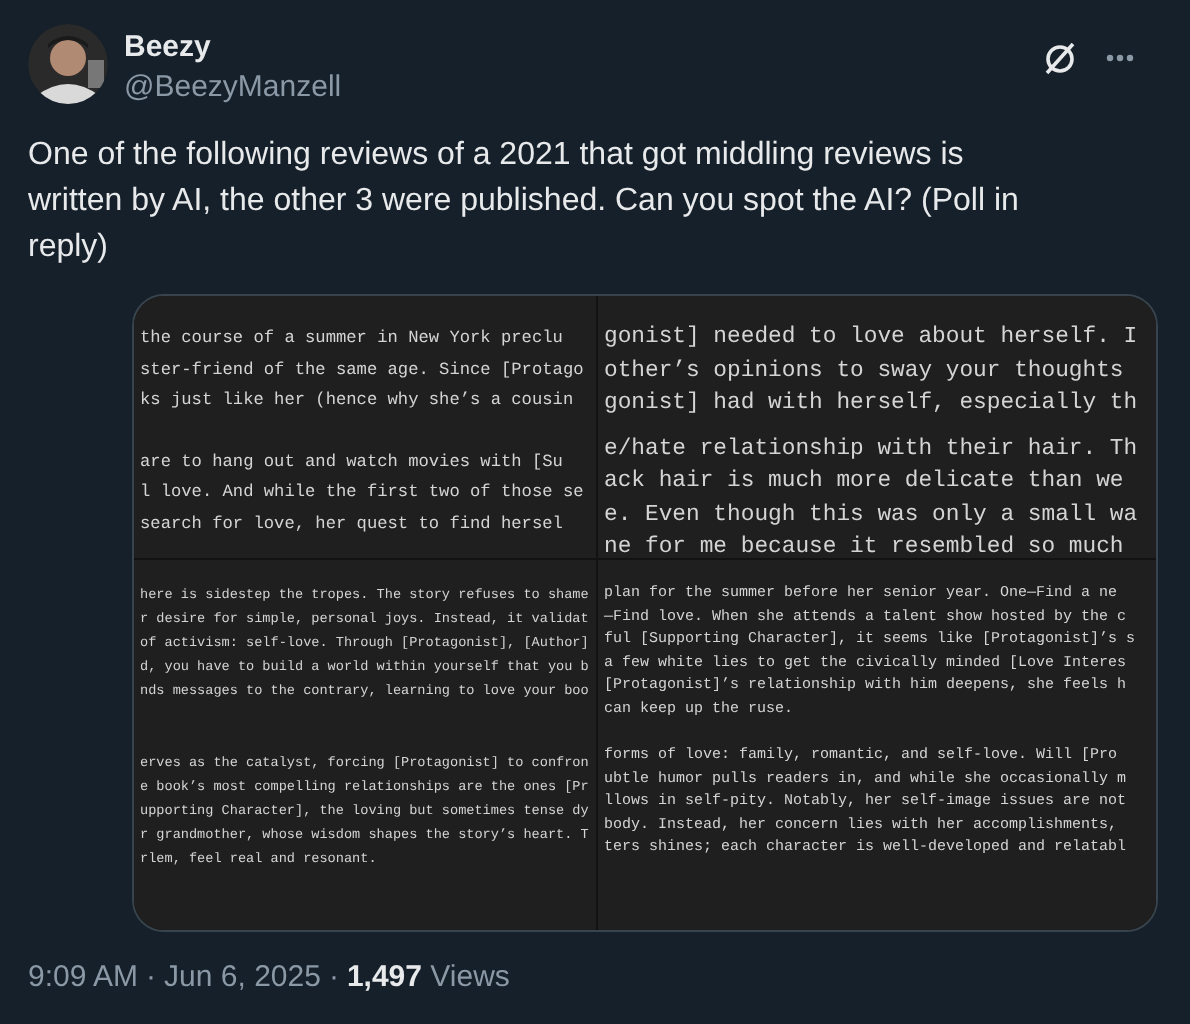 This screenshot has width=1190, height=1024. Describe the element at coordinates (470, 977) in the screenshot. I see `views-label: Views` at that location.